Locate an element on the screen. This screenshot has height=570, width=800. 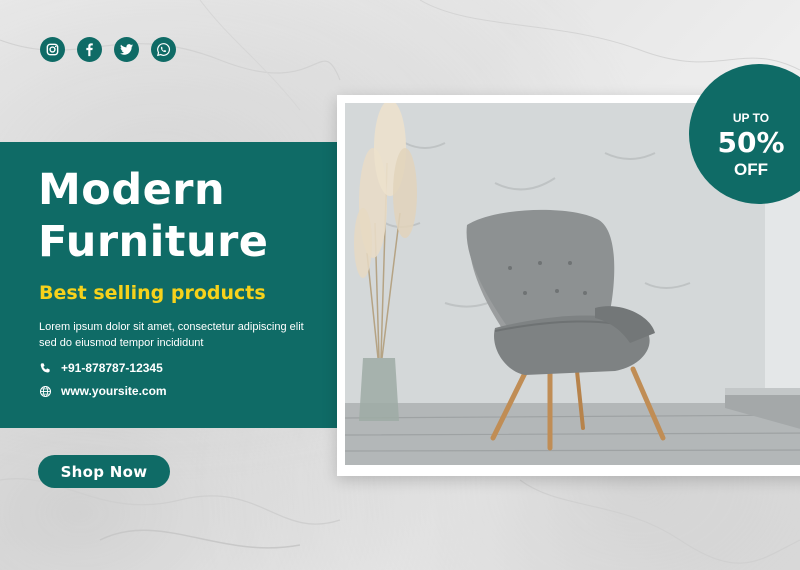
title-line-1: Modern is located at coordinates (132, 190).